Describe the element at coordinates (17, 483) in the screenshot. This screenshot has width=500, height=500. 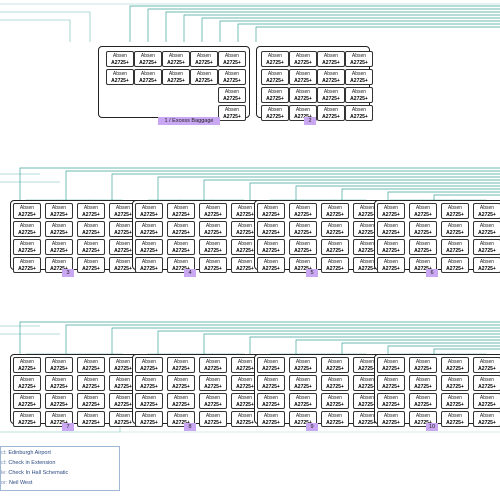
I see `title-block-row-author: or: Neil West` at that location.